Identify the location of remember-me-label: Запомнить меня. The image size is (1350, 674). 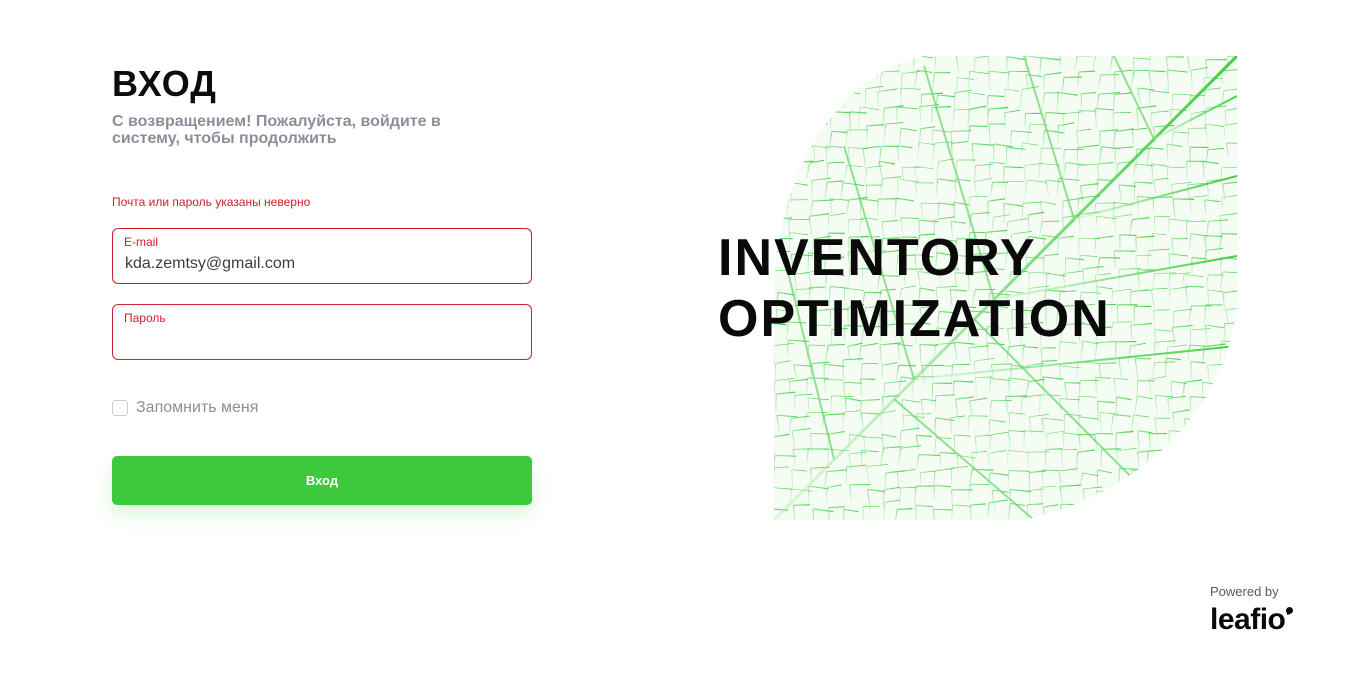
(197, 408).